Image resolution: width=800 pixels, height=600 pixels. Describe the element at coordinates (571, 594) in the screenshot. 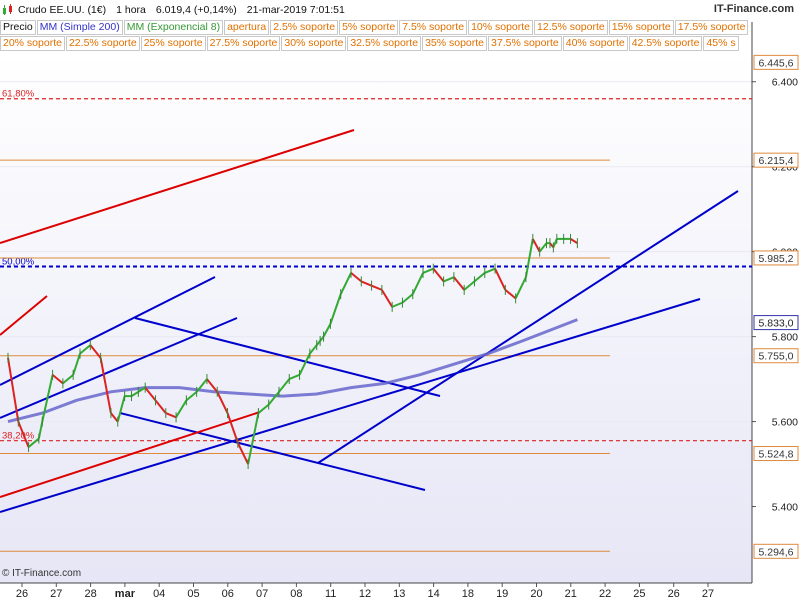

I see `x-tick-label: 21` at that location.